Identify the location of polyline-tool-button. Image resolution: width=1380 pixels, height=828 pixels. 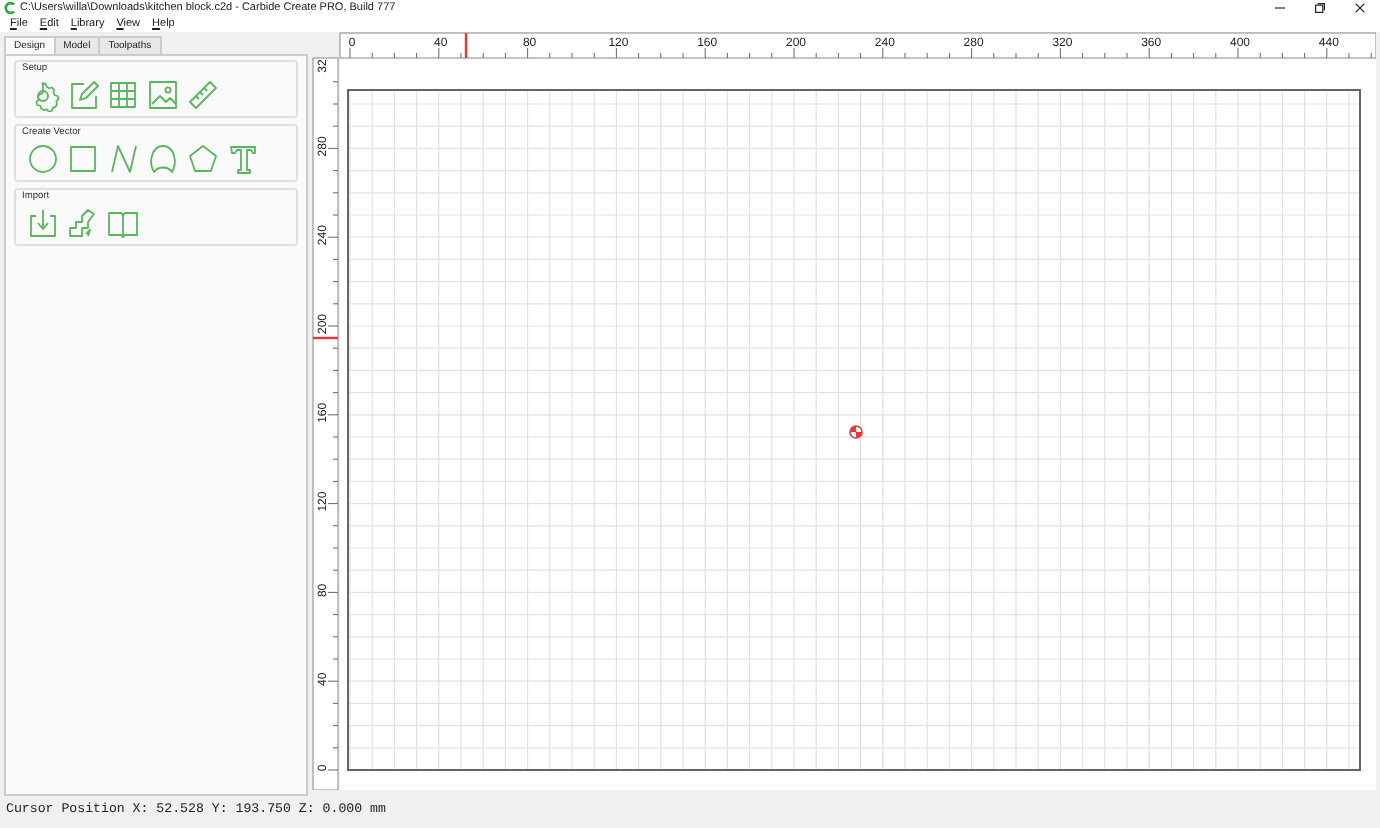
(123, 159).